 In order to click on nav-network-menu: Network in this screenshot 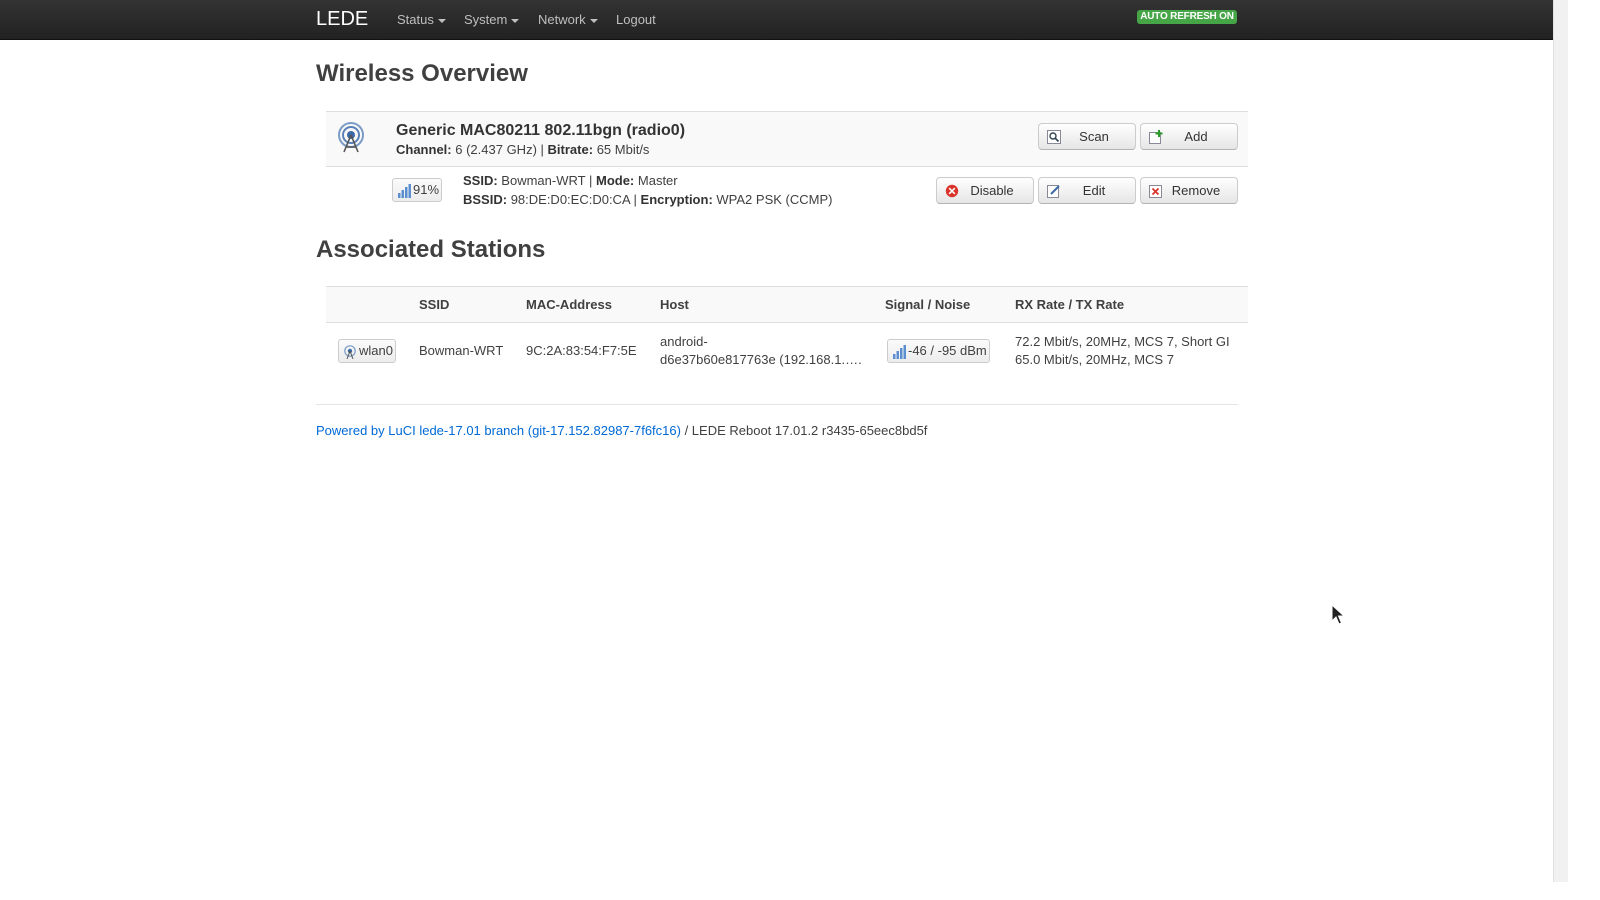, I will do `click(568, 19)`.